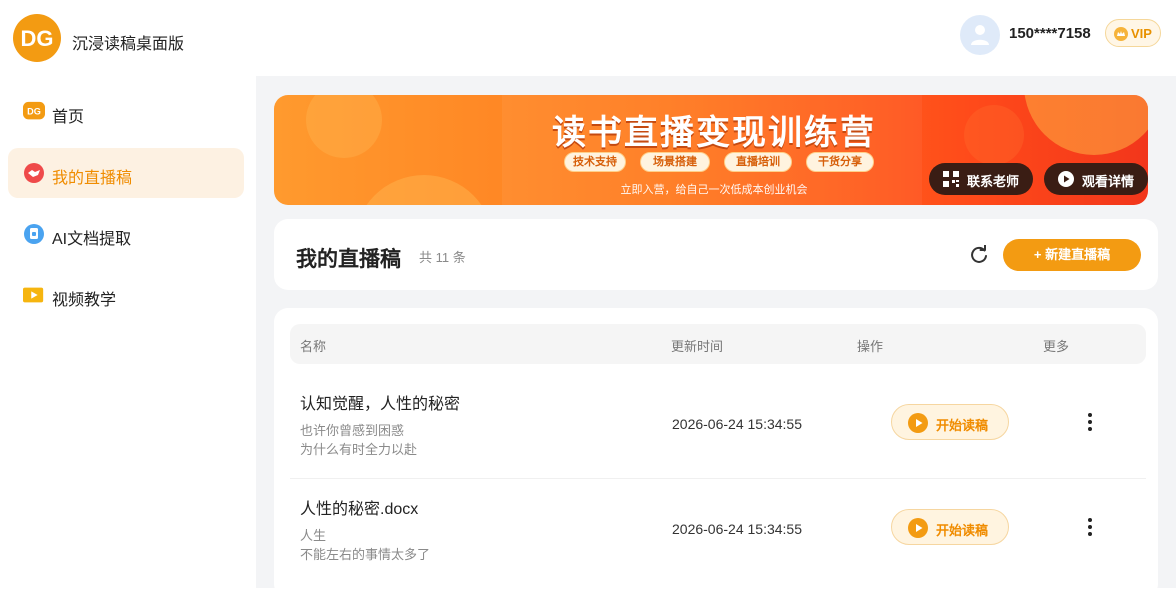 This screenshot has width=1176, height=598. I want to click on item-count: 共 11 条, so click(442, 257).